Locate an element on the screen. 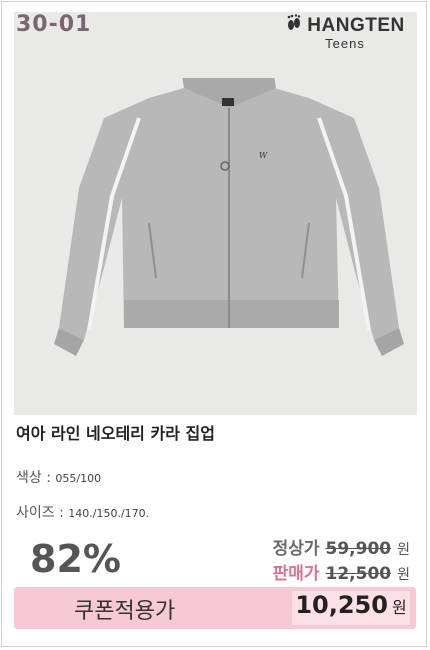 The image size is (430, 650). color-row: 색상 : 055/100 is located at coordinates (58, 477).